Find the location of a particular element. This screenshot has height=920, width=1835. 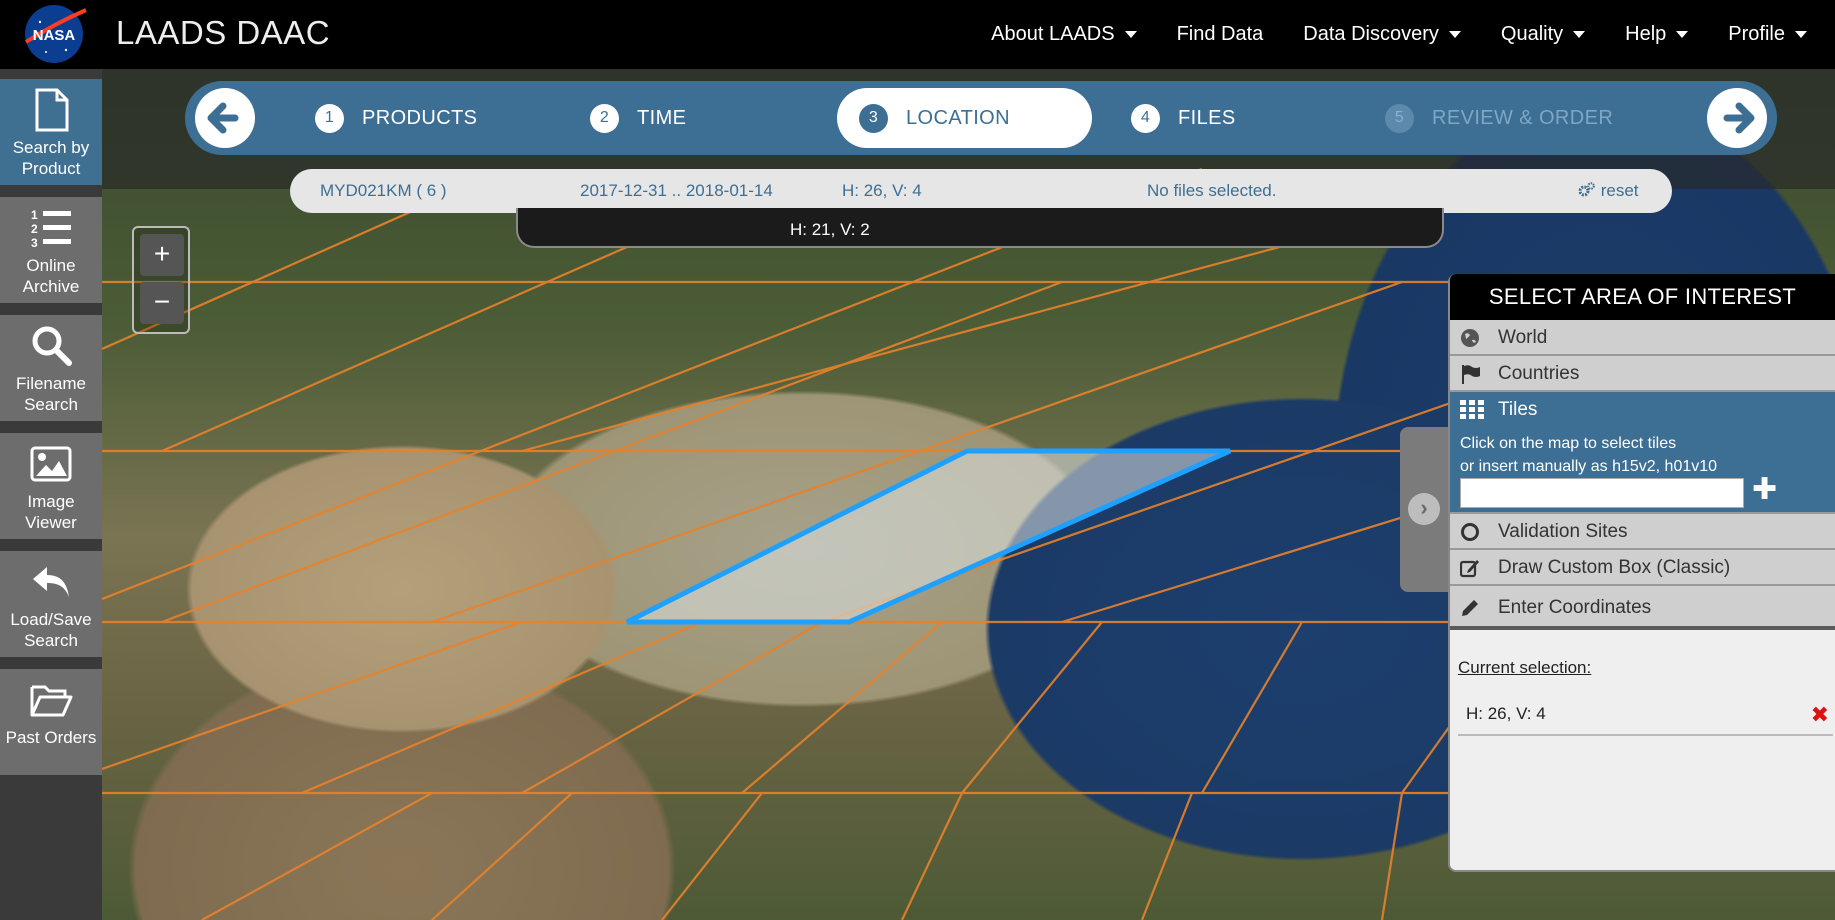

option-label: Countries is located at coordinates (1539, 373).